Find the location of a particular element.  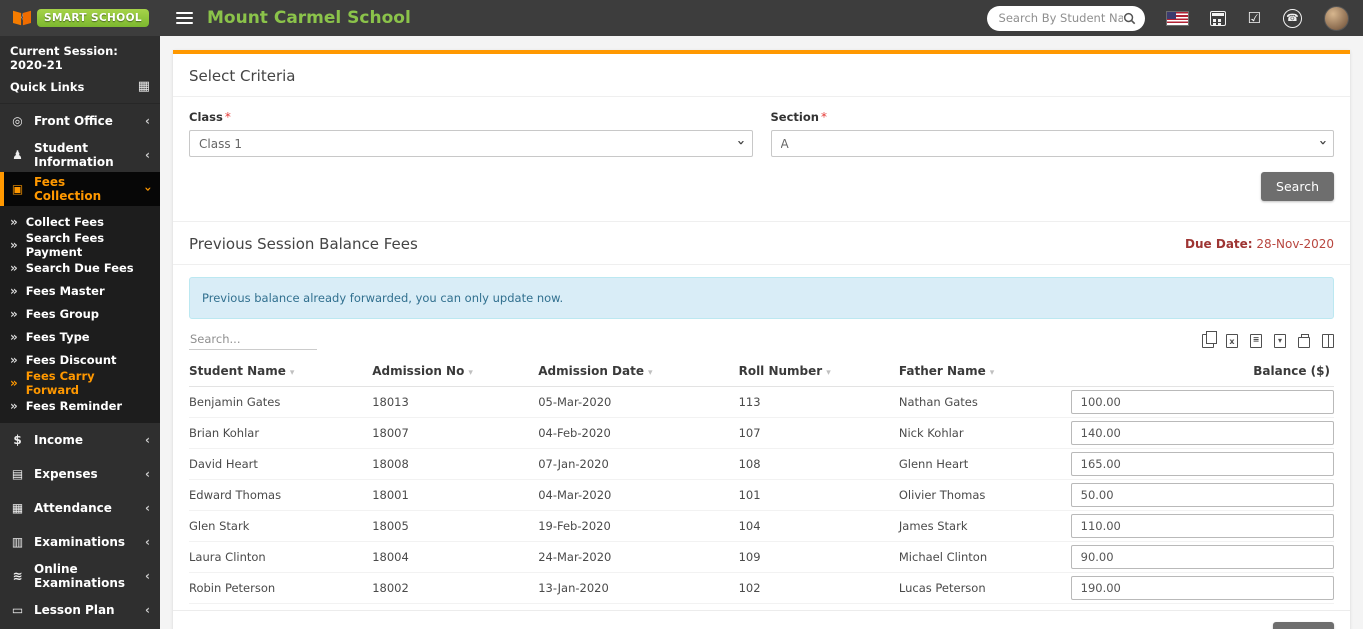

submenu-item-label: Fees Group is located at coordinates (62, 313).